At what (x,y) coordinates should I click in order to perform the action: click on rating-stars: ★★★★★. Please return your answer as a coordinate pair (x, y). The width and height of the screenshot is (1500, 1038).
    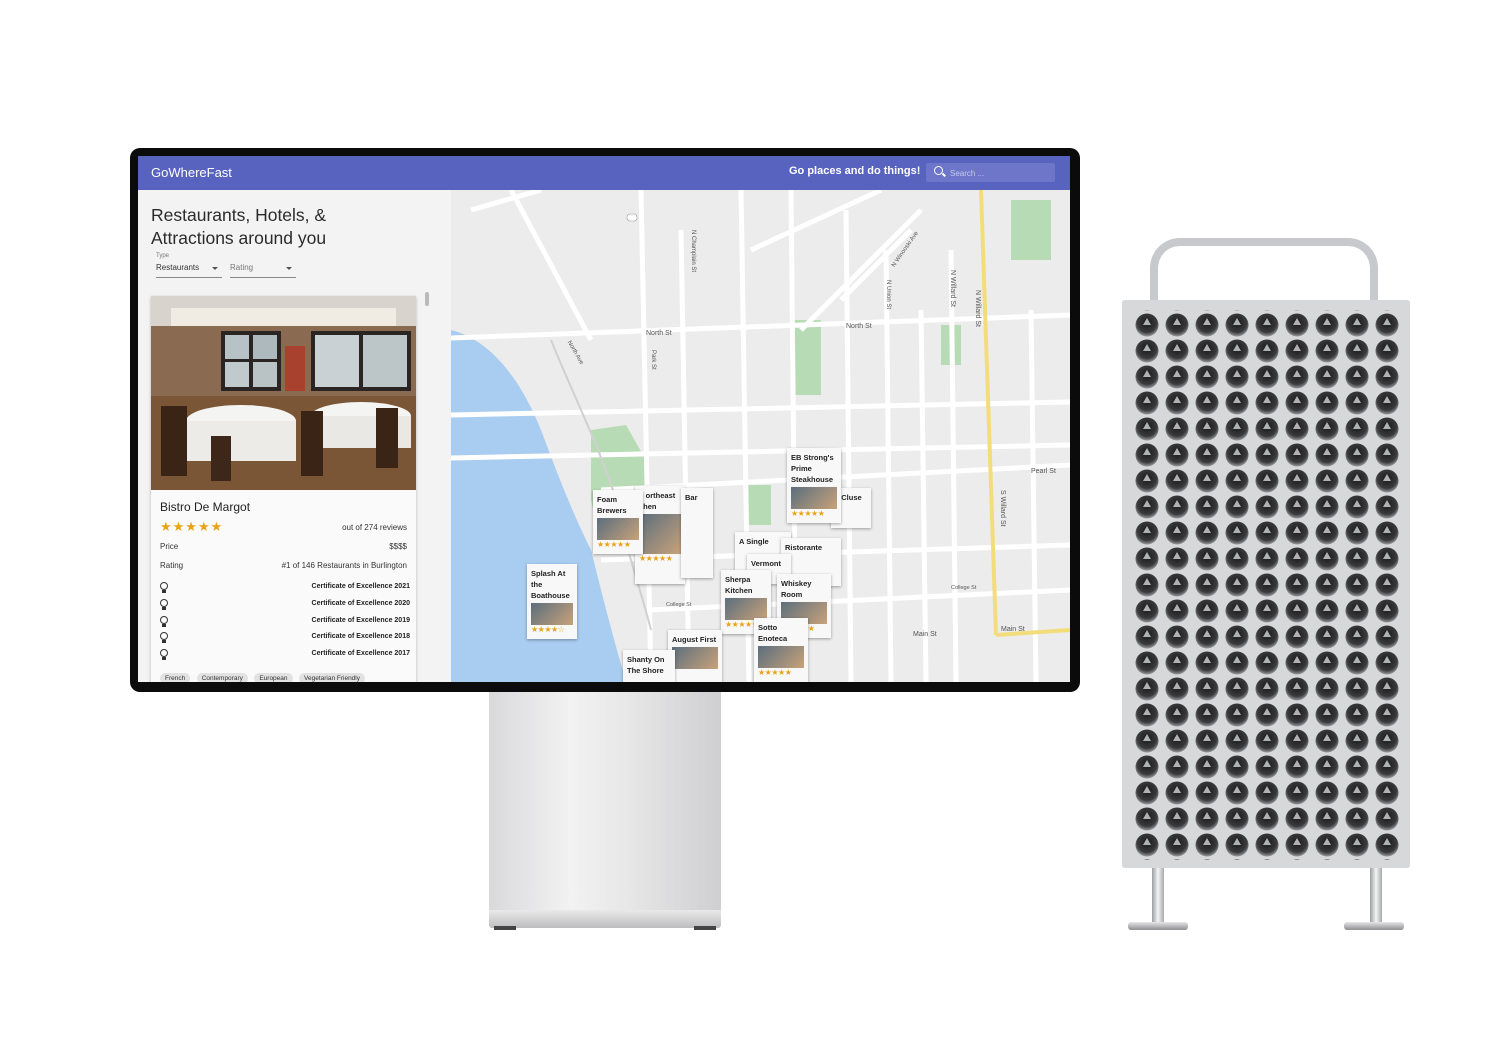
    Looking at the image, I should click on (192, 526).